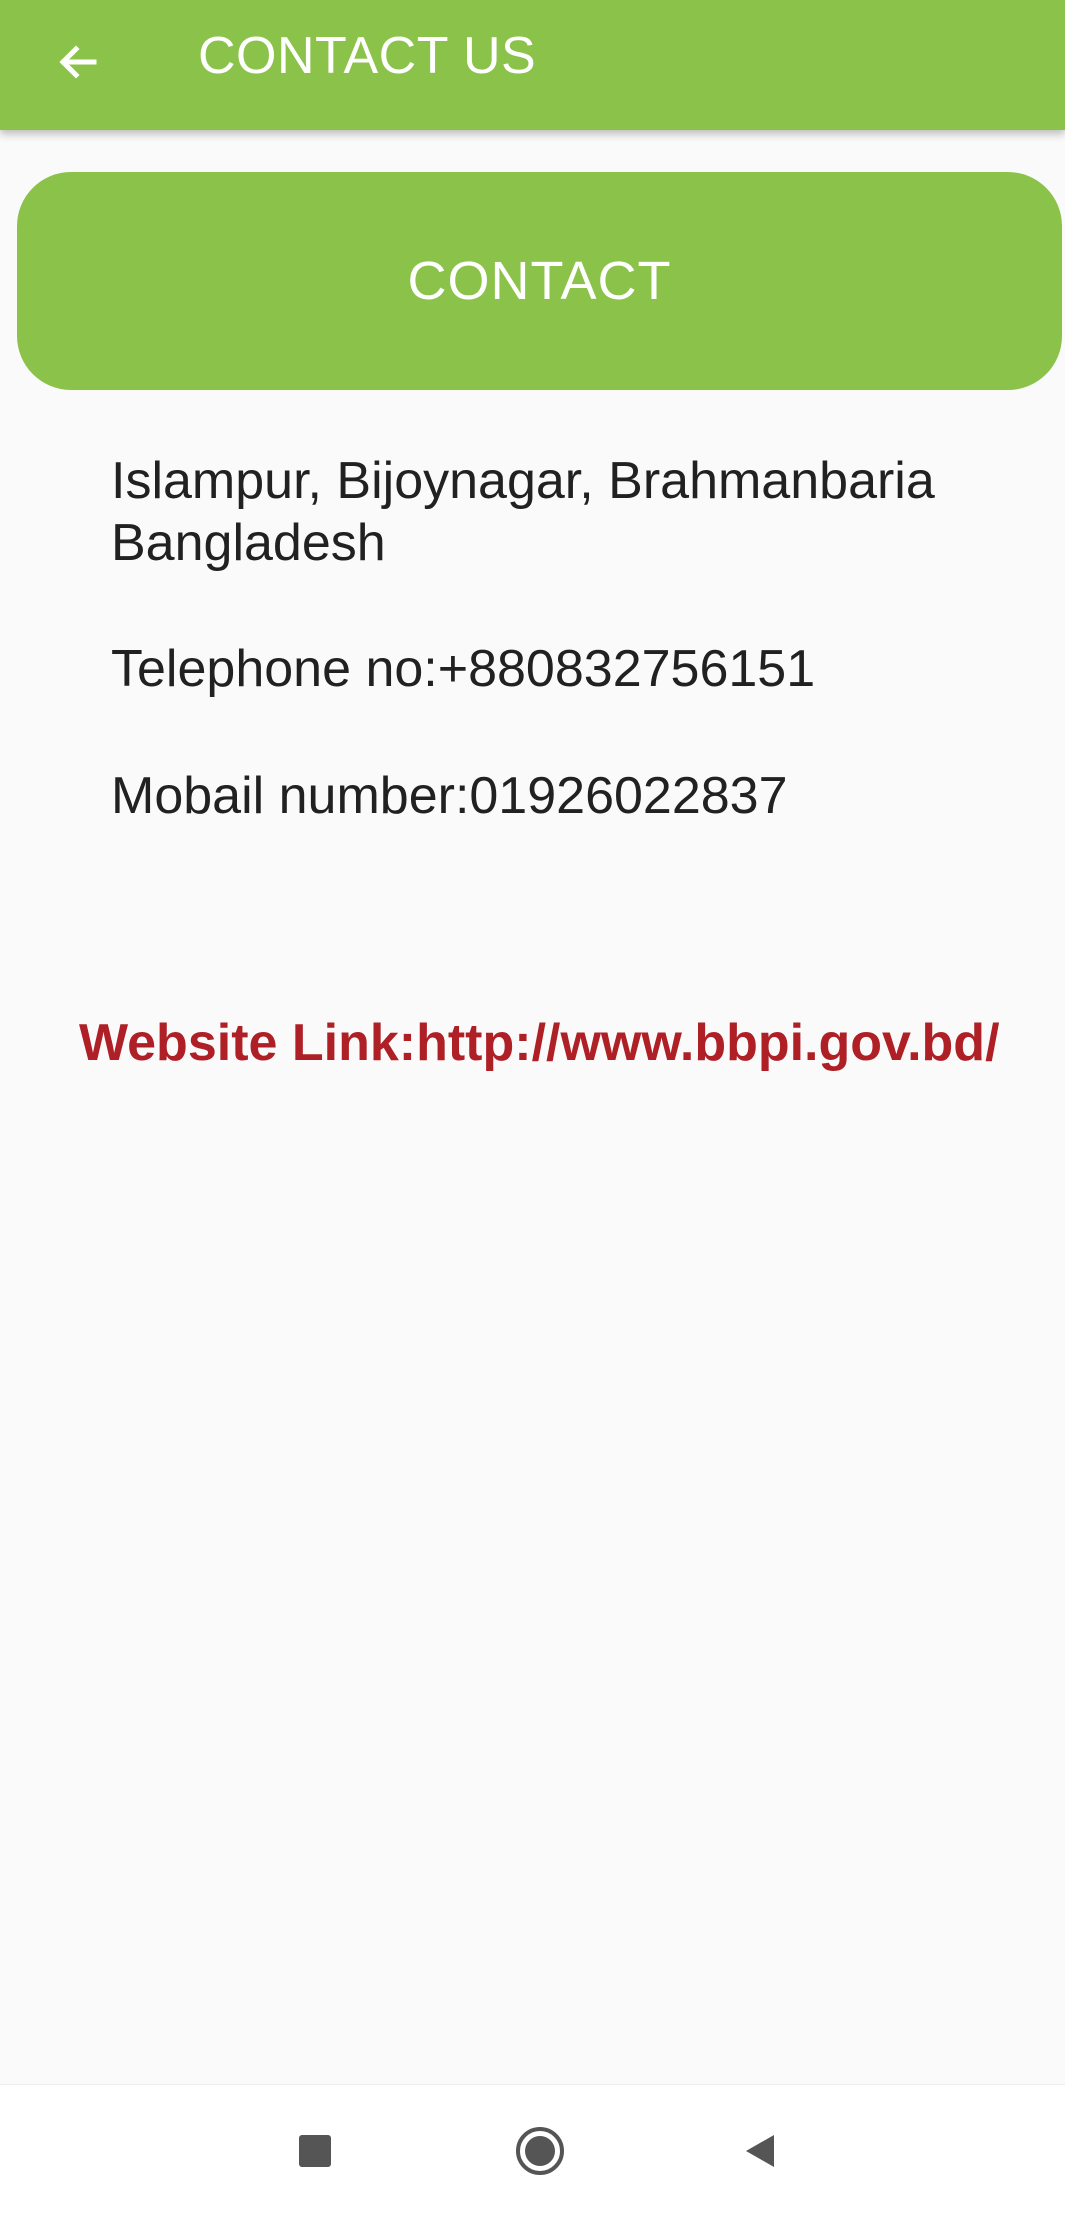  What do you see at coordinates (248, 543) in the screenshot?
I see `address-line-2: Bangladesh` at bounding box center [248, 543].